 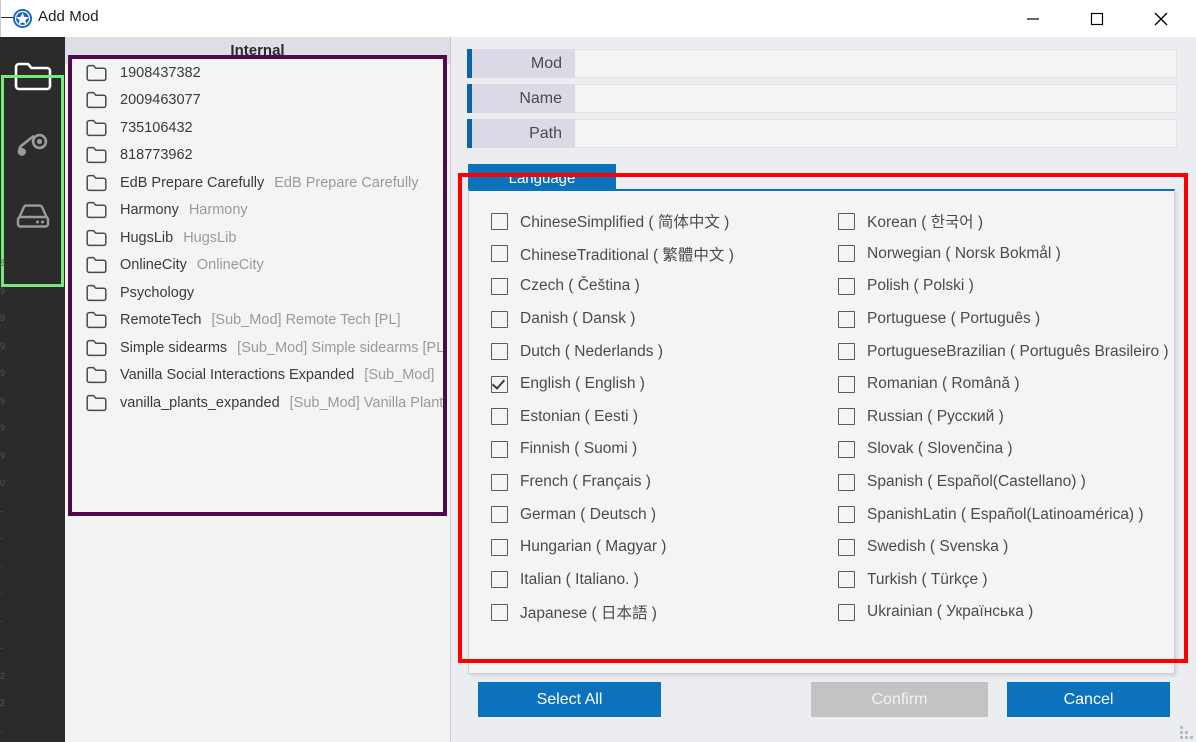 I want to click on language-checkbox-item: ChineseTraditional ( 繁體中文 ), so click(x=666, y=254).